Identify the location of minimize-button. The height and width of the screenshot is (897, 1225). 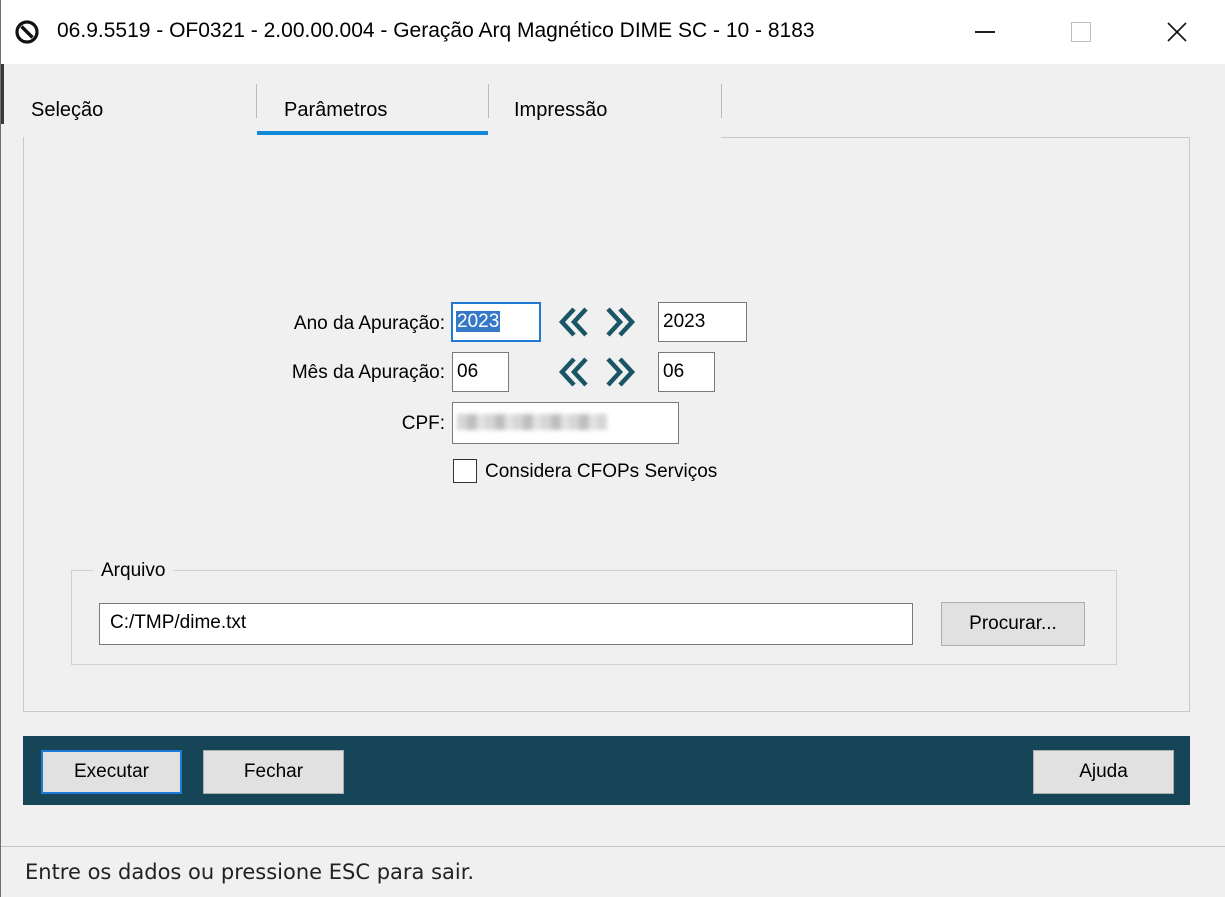
(985, 32).